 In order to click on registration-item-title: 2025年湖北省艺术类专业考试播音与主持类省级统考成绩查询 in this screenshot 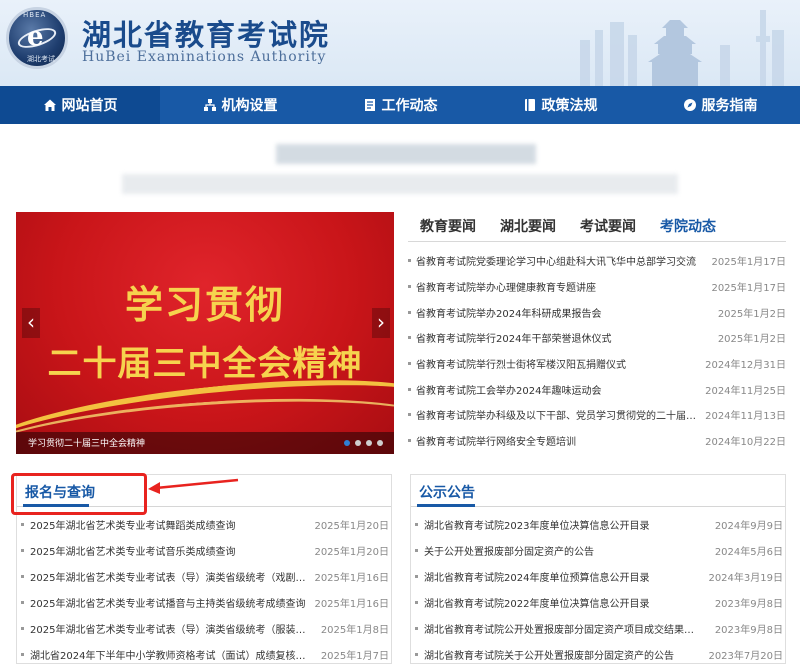, I will do `click(172, 602)`.